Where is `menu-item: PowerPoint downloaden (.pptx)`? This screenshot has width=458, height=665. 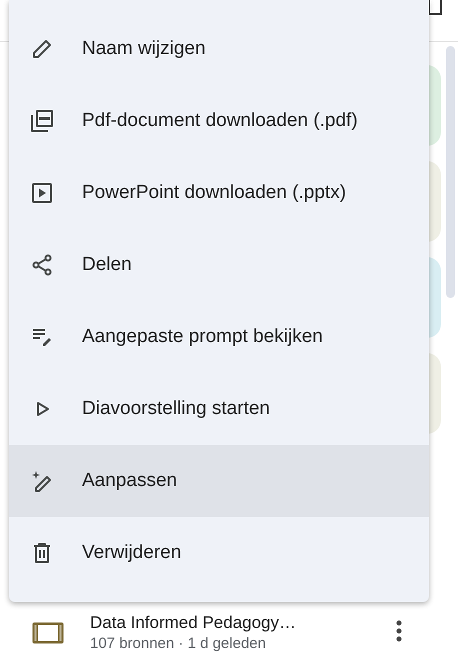
menu-item: PowerPoint downloaden (.pptx) is located at coordinates (219, 193).